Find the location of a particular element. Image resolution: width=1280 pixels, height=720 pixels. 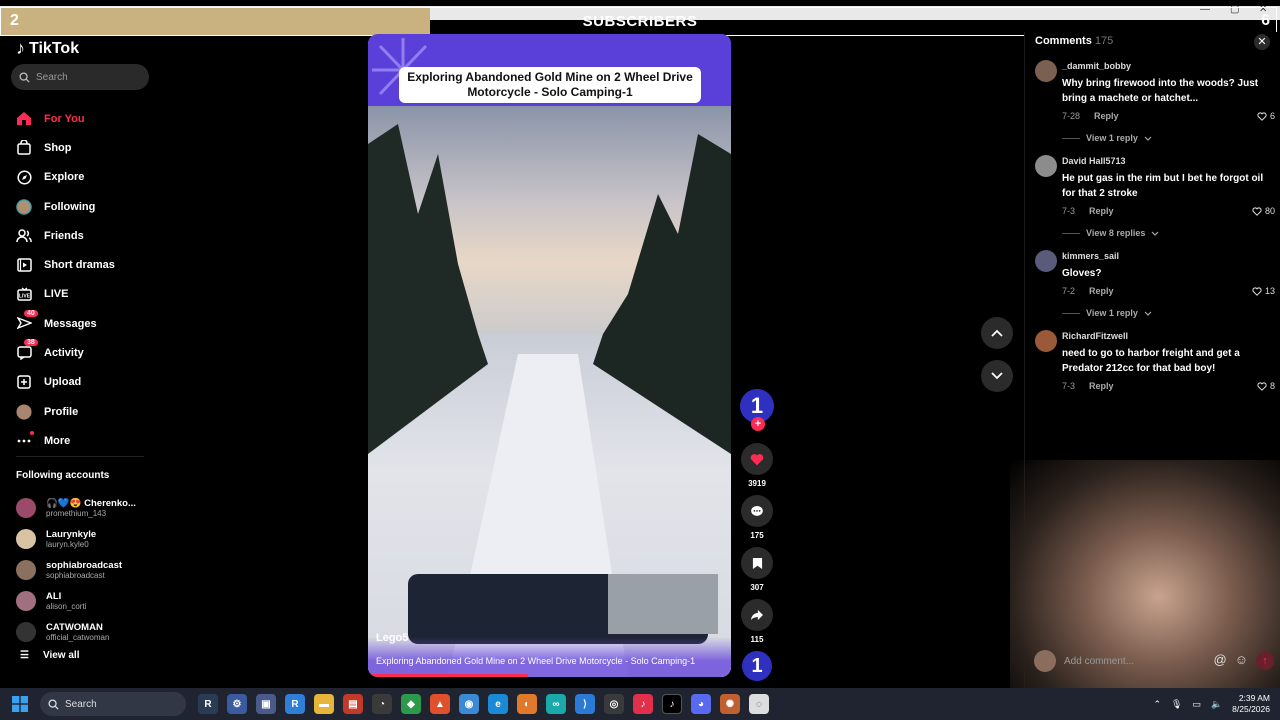

comment-like-button: 80 is located at coordinates (1263, 211).